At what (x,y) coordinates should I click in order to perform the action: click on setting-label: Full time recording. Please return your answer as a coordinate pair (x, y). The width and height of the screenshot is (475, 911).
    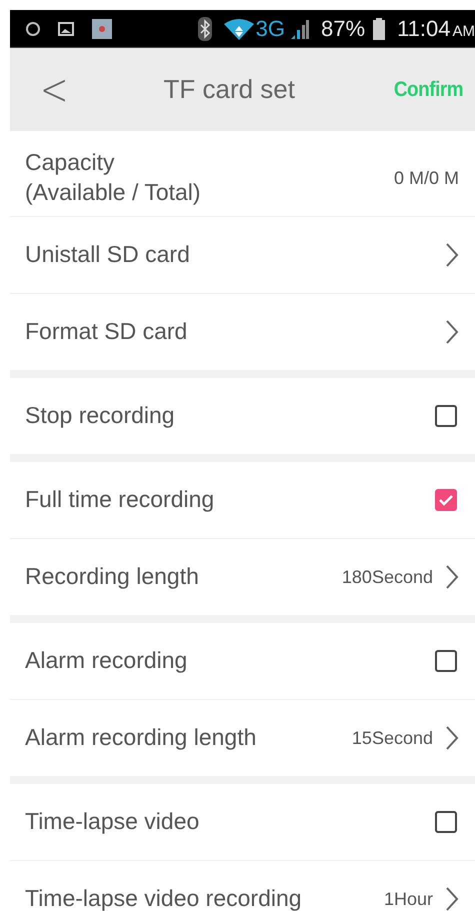
    Looking at the image, I should click on (119, 500).